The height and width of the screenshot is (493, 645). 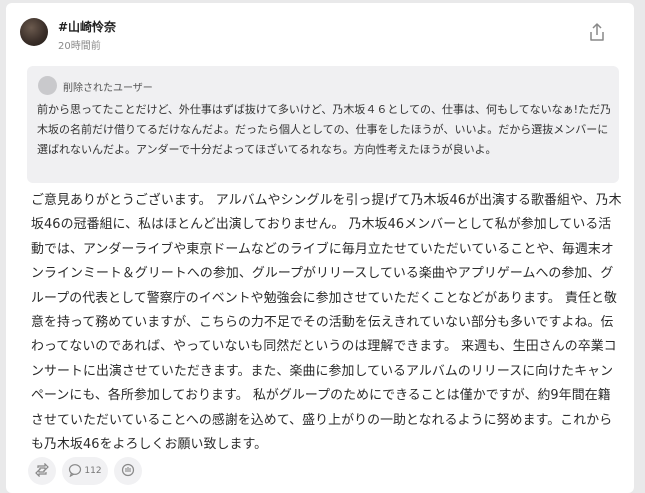 What do you see at coordinates (47, 85) in the screenshot?
I see `deleted-user-avatar` at bounding box center [47, 85].